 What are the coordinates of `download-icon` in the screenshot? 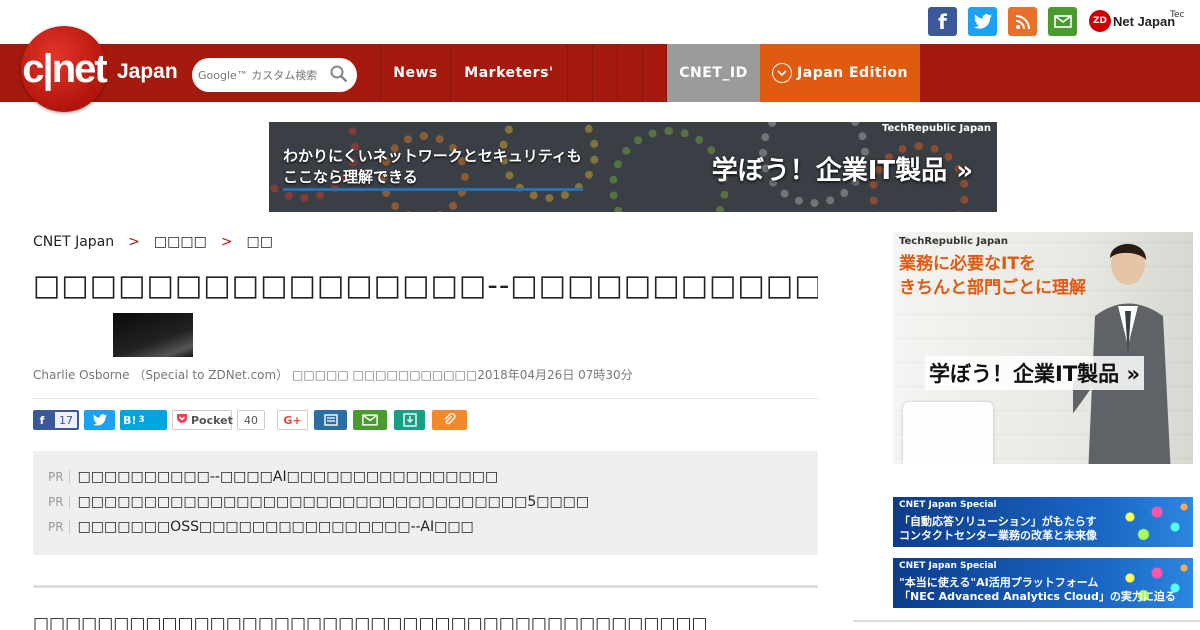 It's located at (409, 420).